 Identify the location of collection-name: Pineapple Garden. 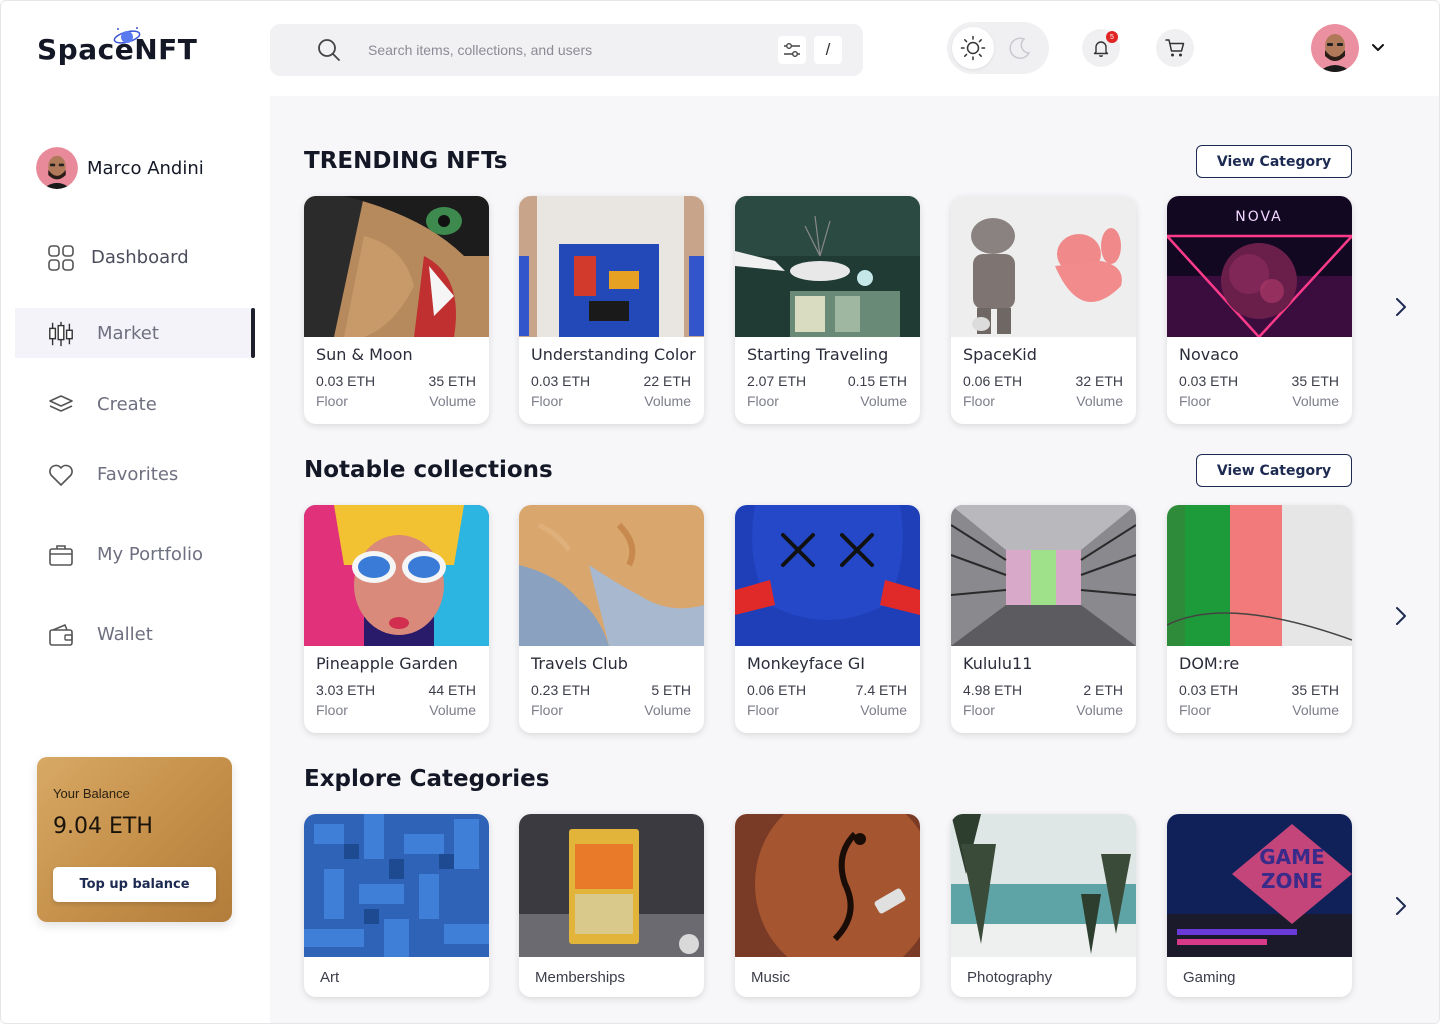
(387, 663).